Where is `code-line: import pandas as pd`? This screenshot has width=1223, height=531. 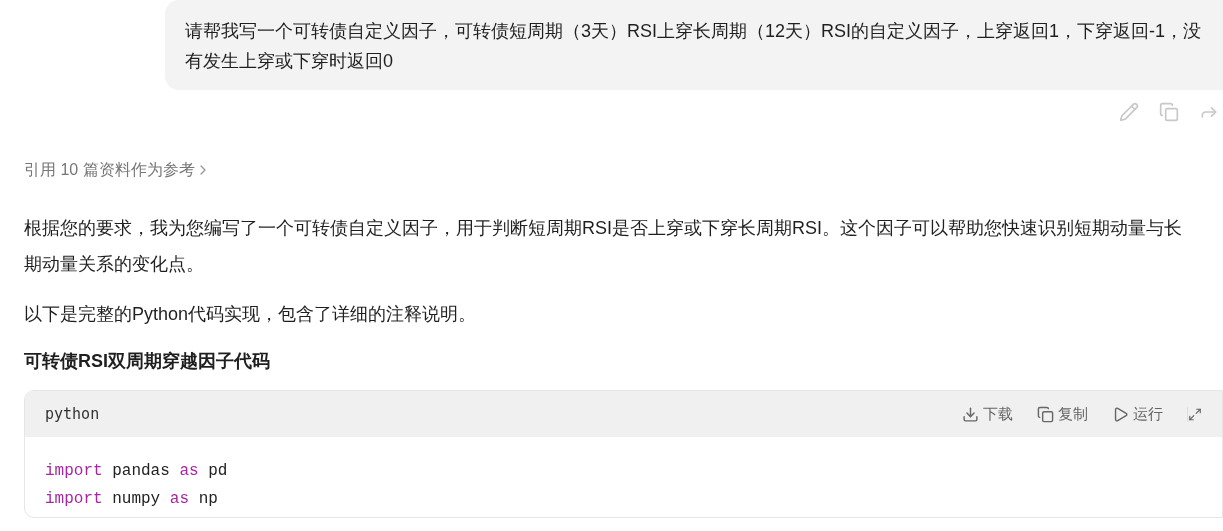 code-line: import pandas as pd is located at coordinates (137, 471).